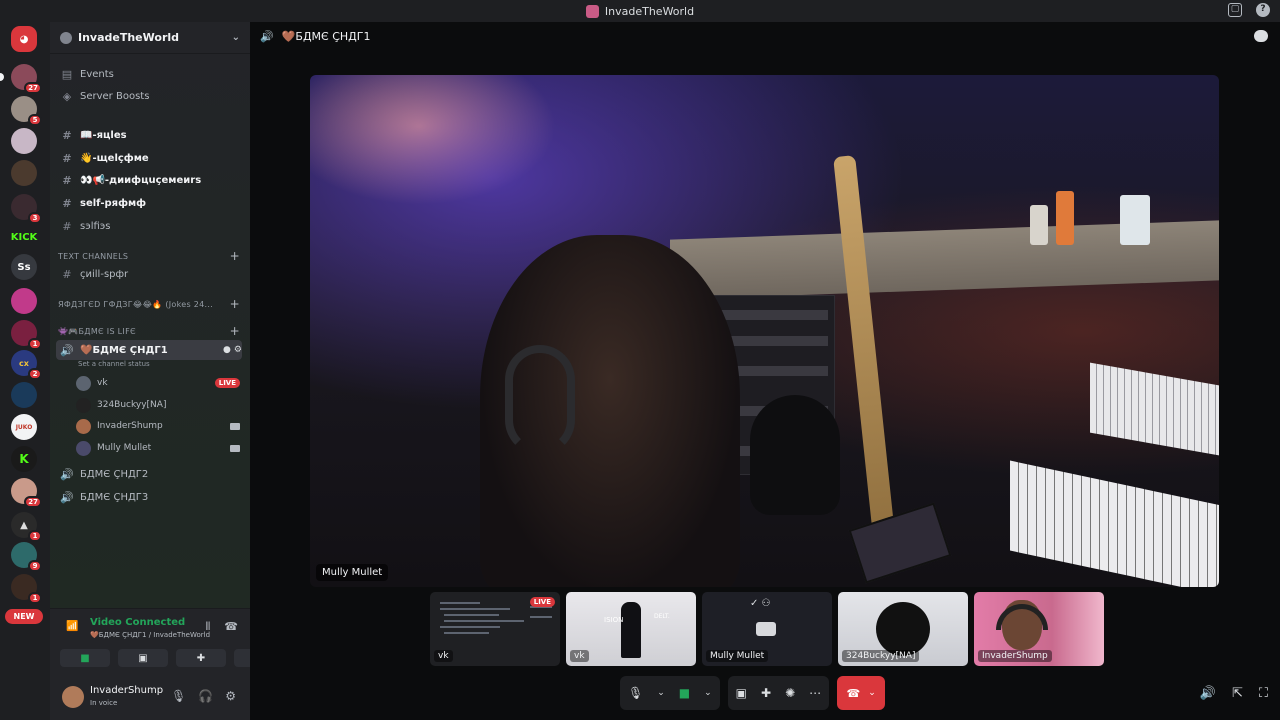  What do you see at coordinates (903, 629) in the screenshot?
I see `thumbnail-324buckyy: 324Buckyy[NA]` at bounding box center [903, 629].